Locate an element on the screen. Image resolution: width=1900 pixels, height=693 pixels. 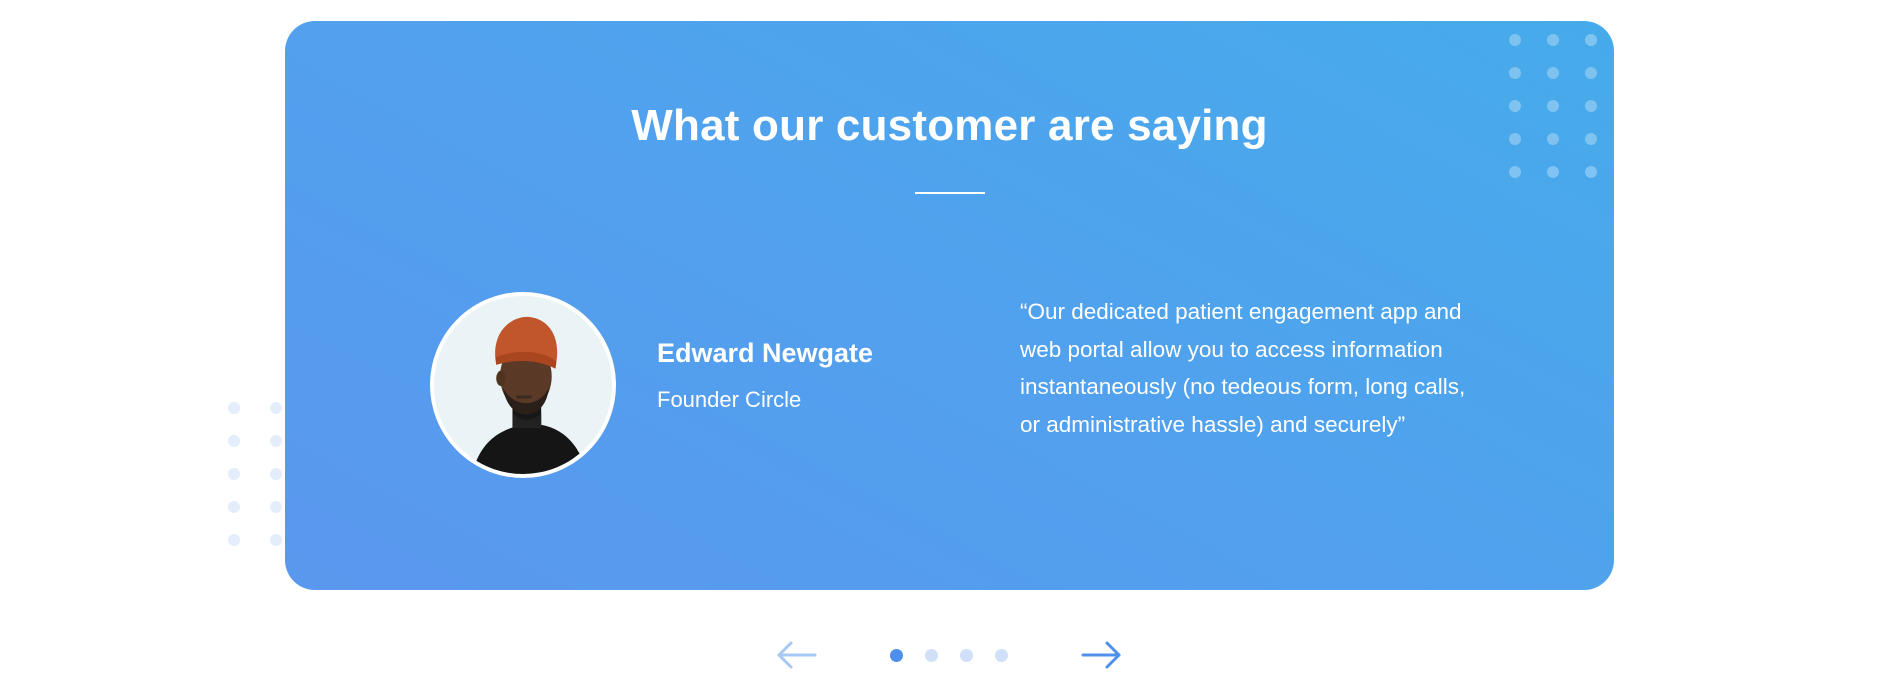
customer-avatar is located at coordinates (523, 385).